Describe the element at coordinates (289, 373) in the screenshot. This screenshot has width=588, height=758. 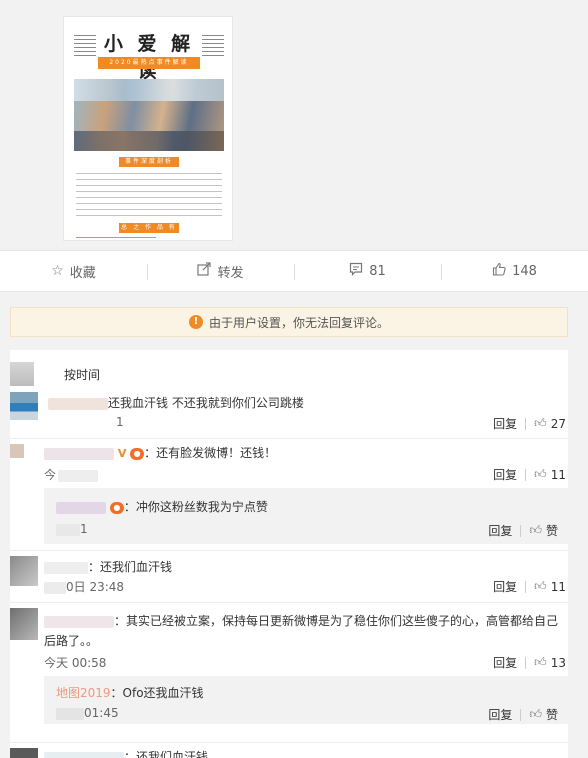
I see `comment-sort-row: 按时间` at that location.